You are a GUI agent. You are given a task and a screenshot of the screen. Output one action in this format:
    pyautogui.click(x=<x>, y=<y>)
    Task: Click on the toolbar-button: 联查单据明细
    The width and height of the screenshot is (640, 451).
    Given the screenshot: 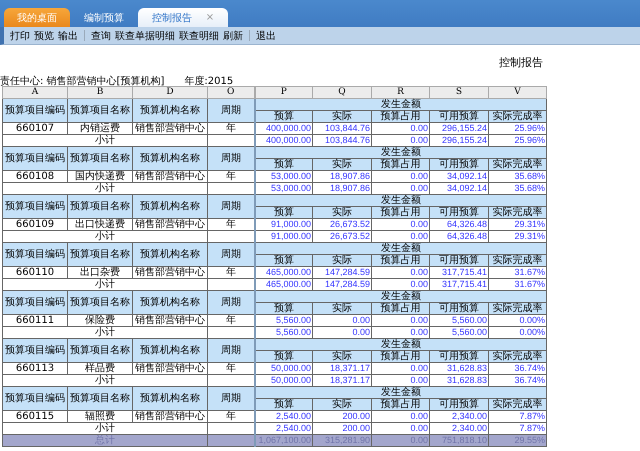 What is the action you would take?
    pyautogui.click(x=145, y=35)
    